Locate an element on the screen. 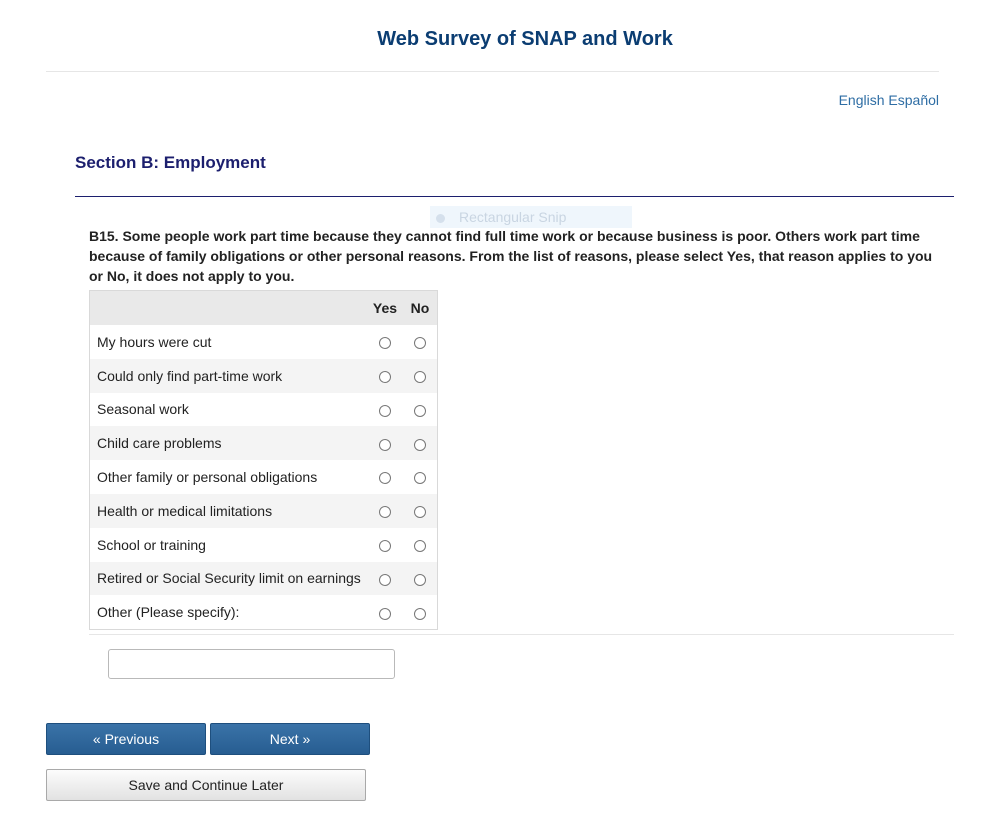 The height and width of the screenshot is (815, 986). grid-row-label: Child care problems is located at coordinates (159, 443).